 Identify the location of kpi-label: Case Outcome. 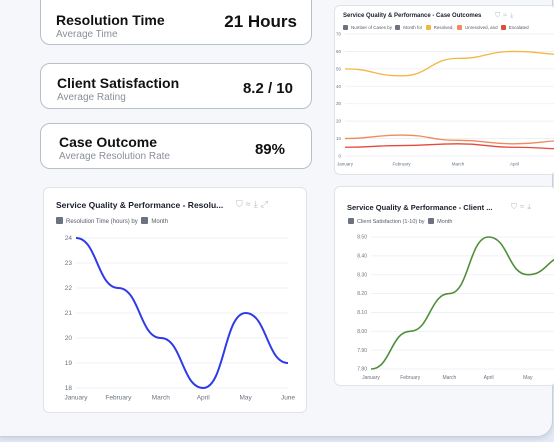
(108, 142).